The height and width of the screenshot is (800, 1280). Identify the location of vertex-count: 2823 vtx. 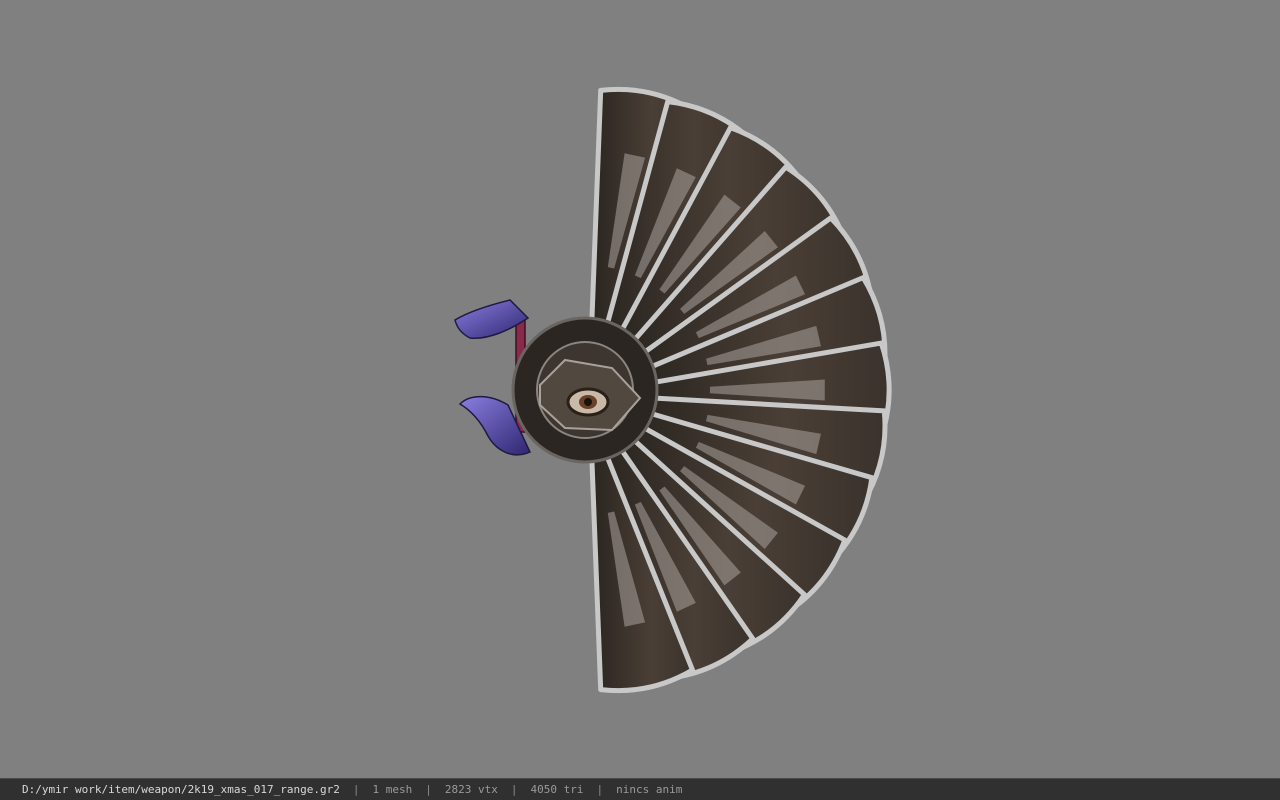
(471, 789).